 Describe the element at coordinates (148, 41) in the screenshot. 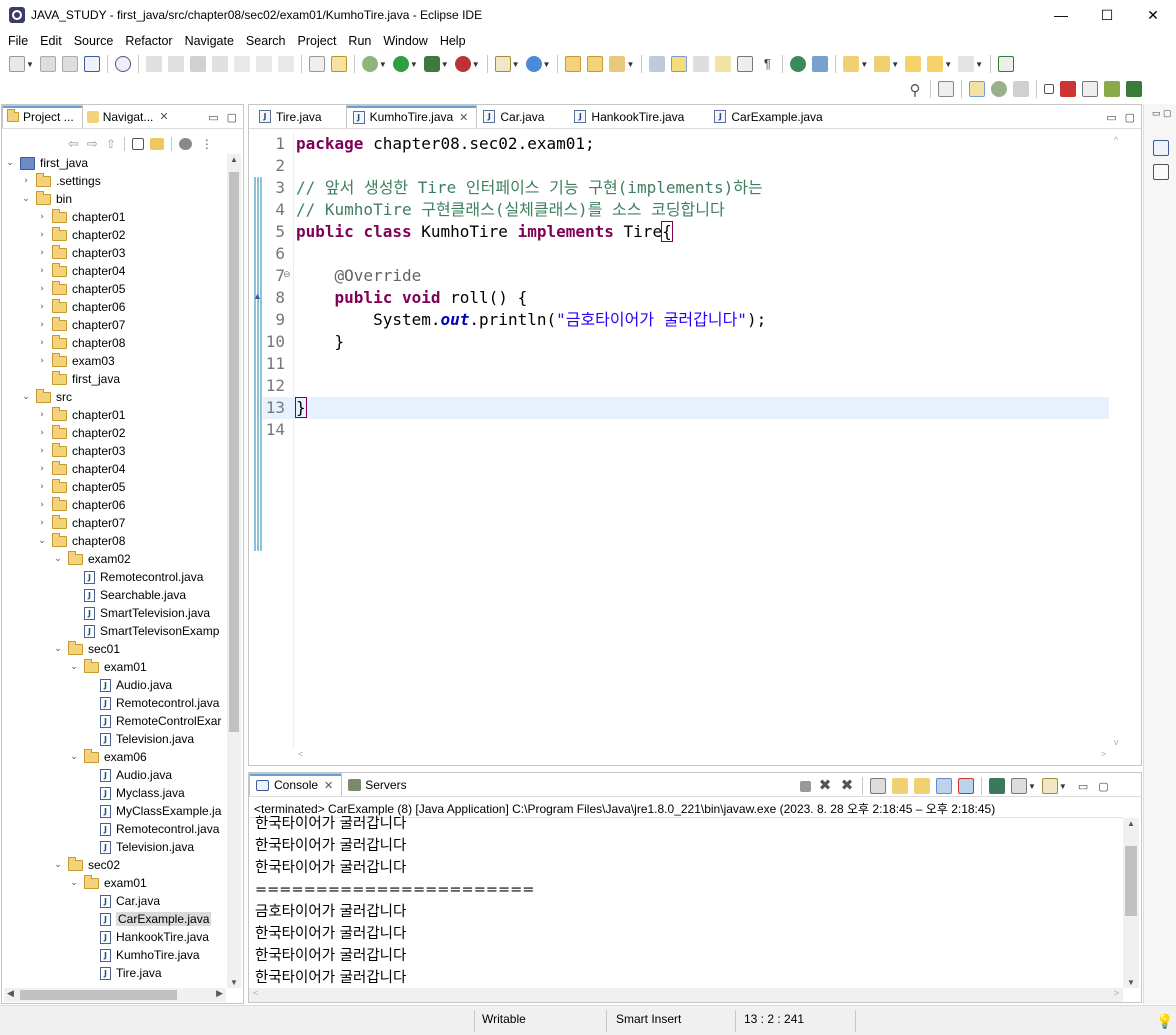

I see `menu-refactor: Refactor` at that location.